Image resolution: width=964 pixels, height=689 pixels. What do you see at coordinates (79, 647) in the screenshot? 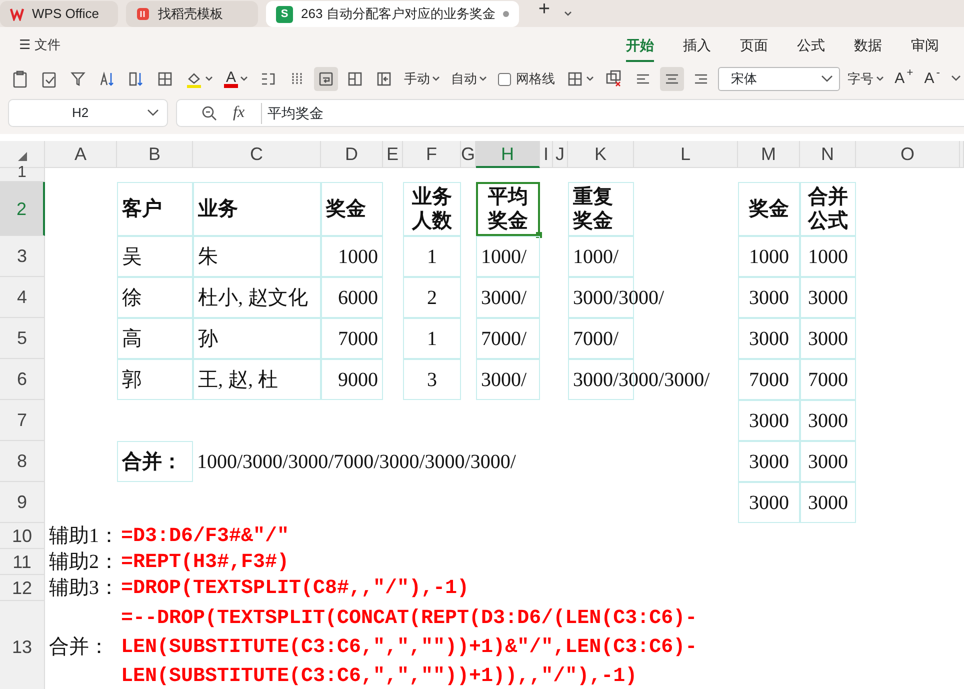
I see `cell-text: 合并：` at bounding box center [79, 647].